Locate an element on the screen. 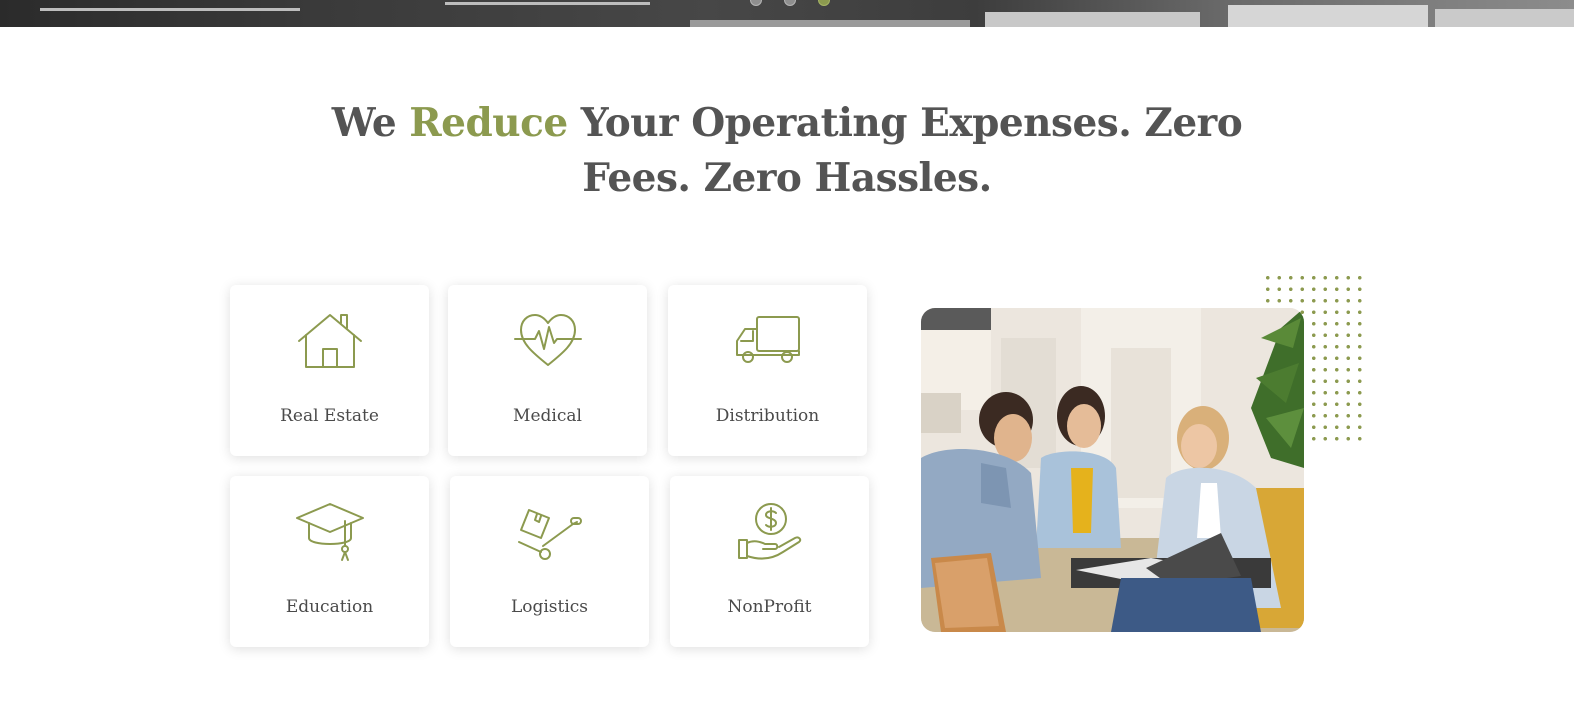  house-icon is located at coordinates (330, 341).